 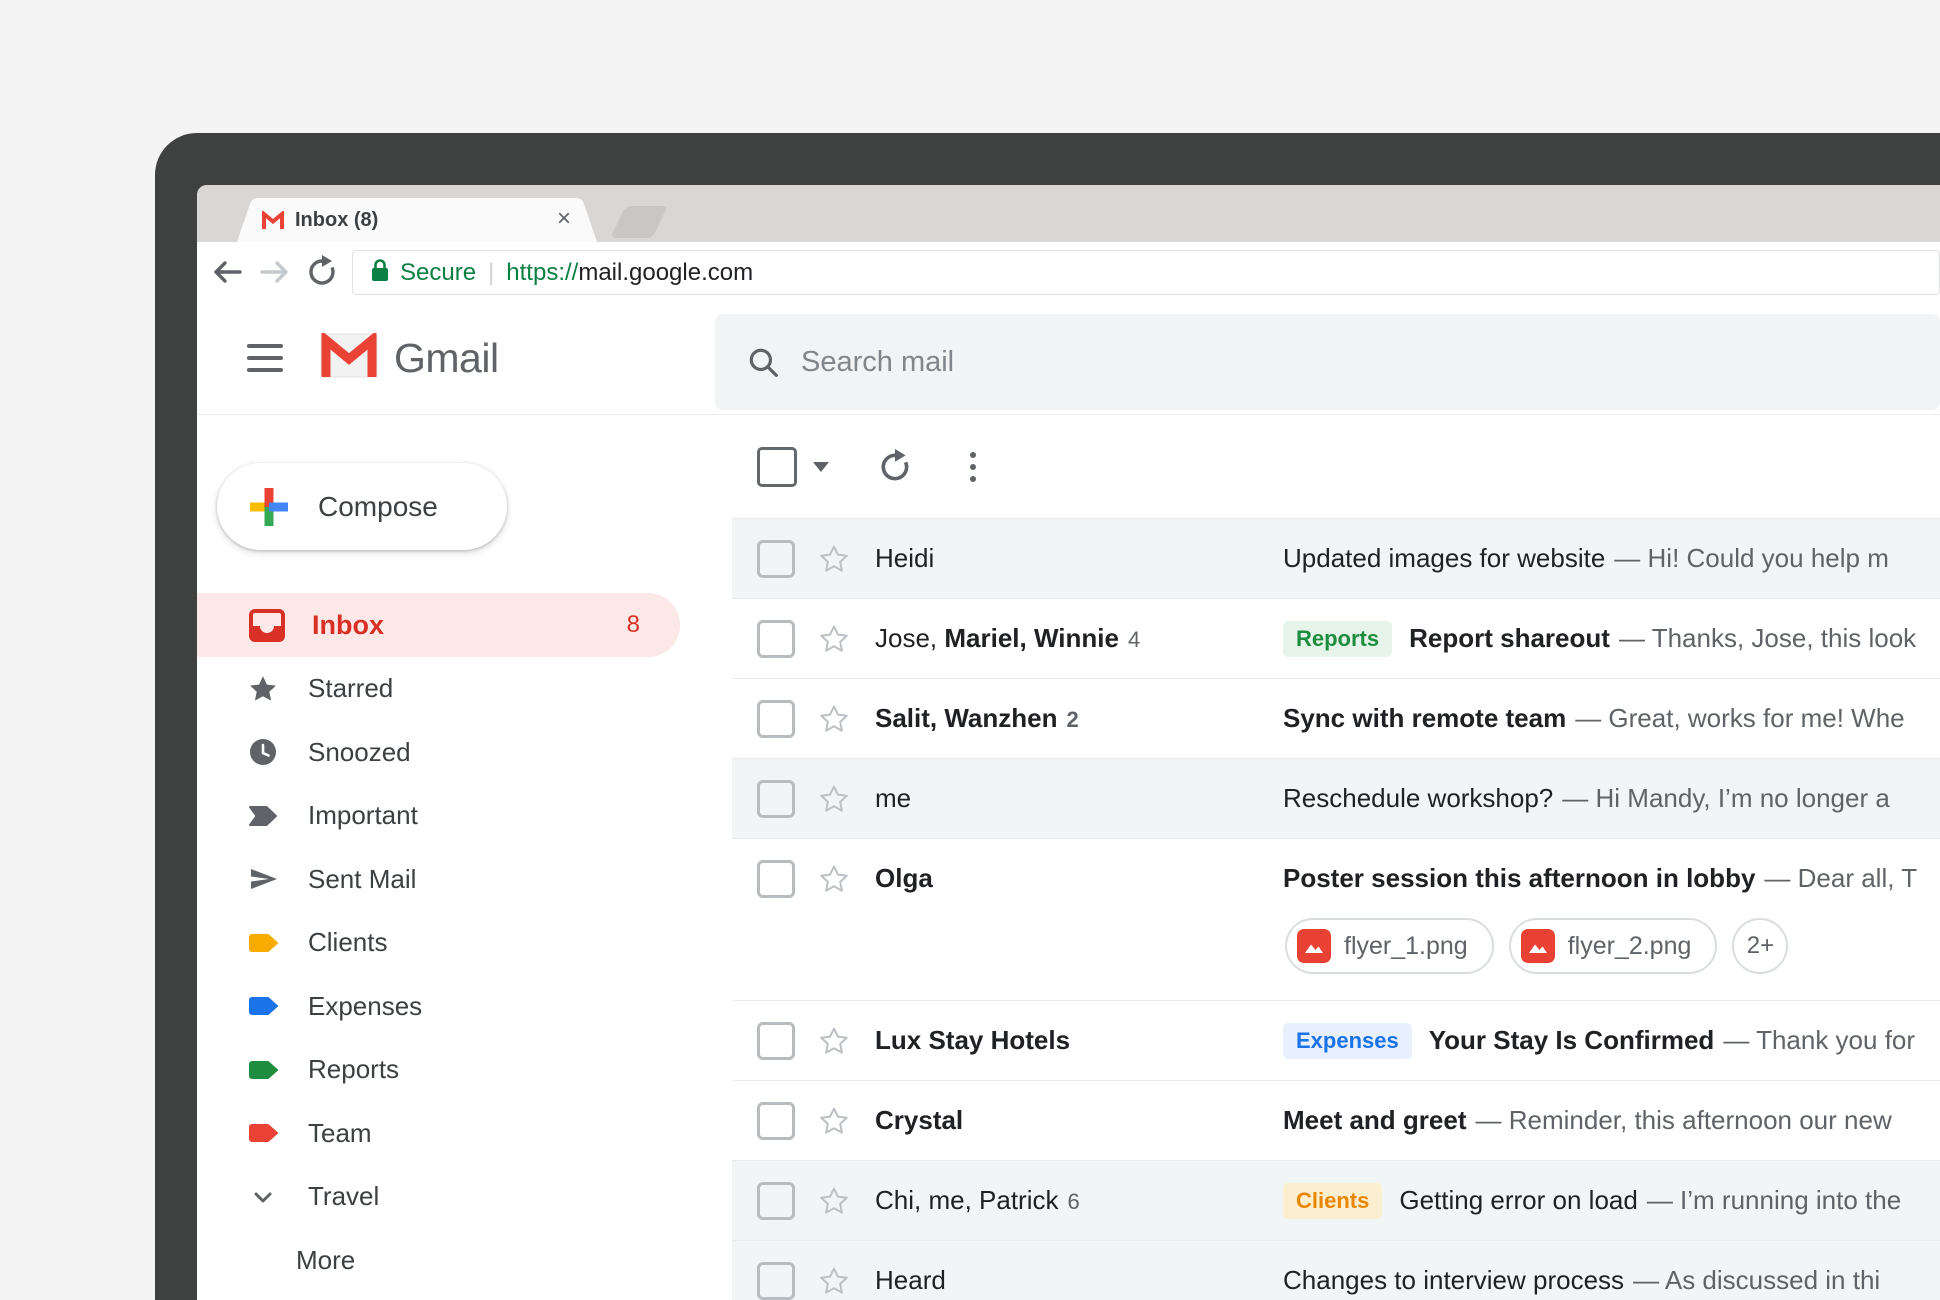 What do you see at coordinates (1072, 719) in the screenshot?
I see `thread-count: 2` at bounding box center [1072, 719].